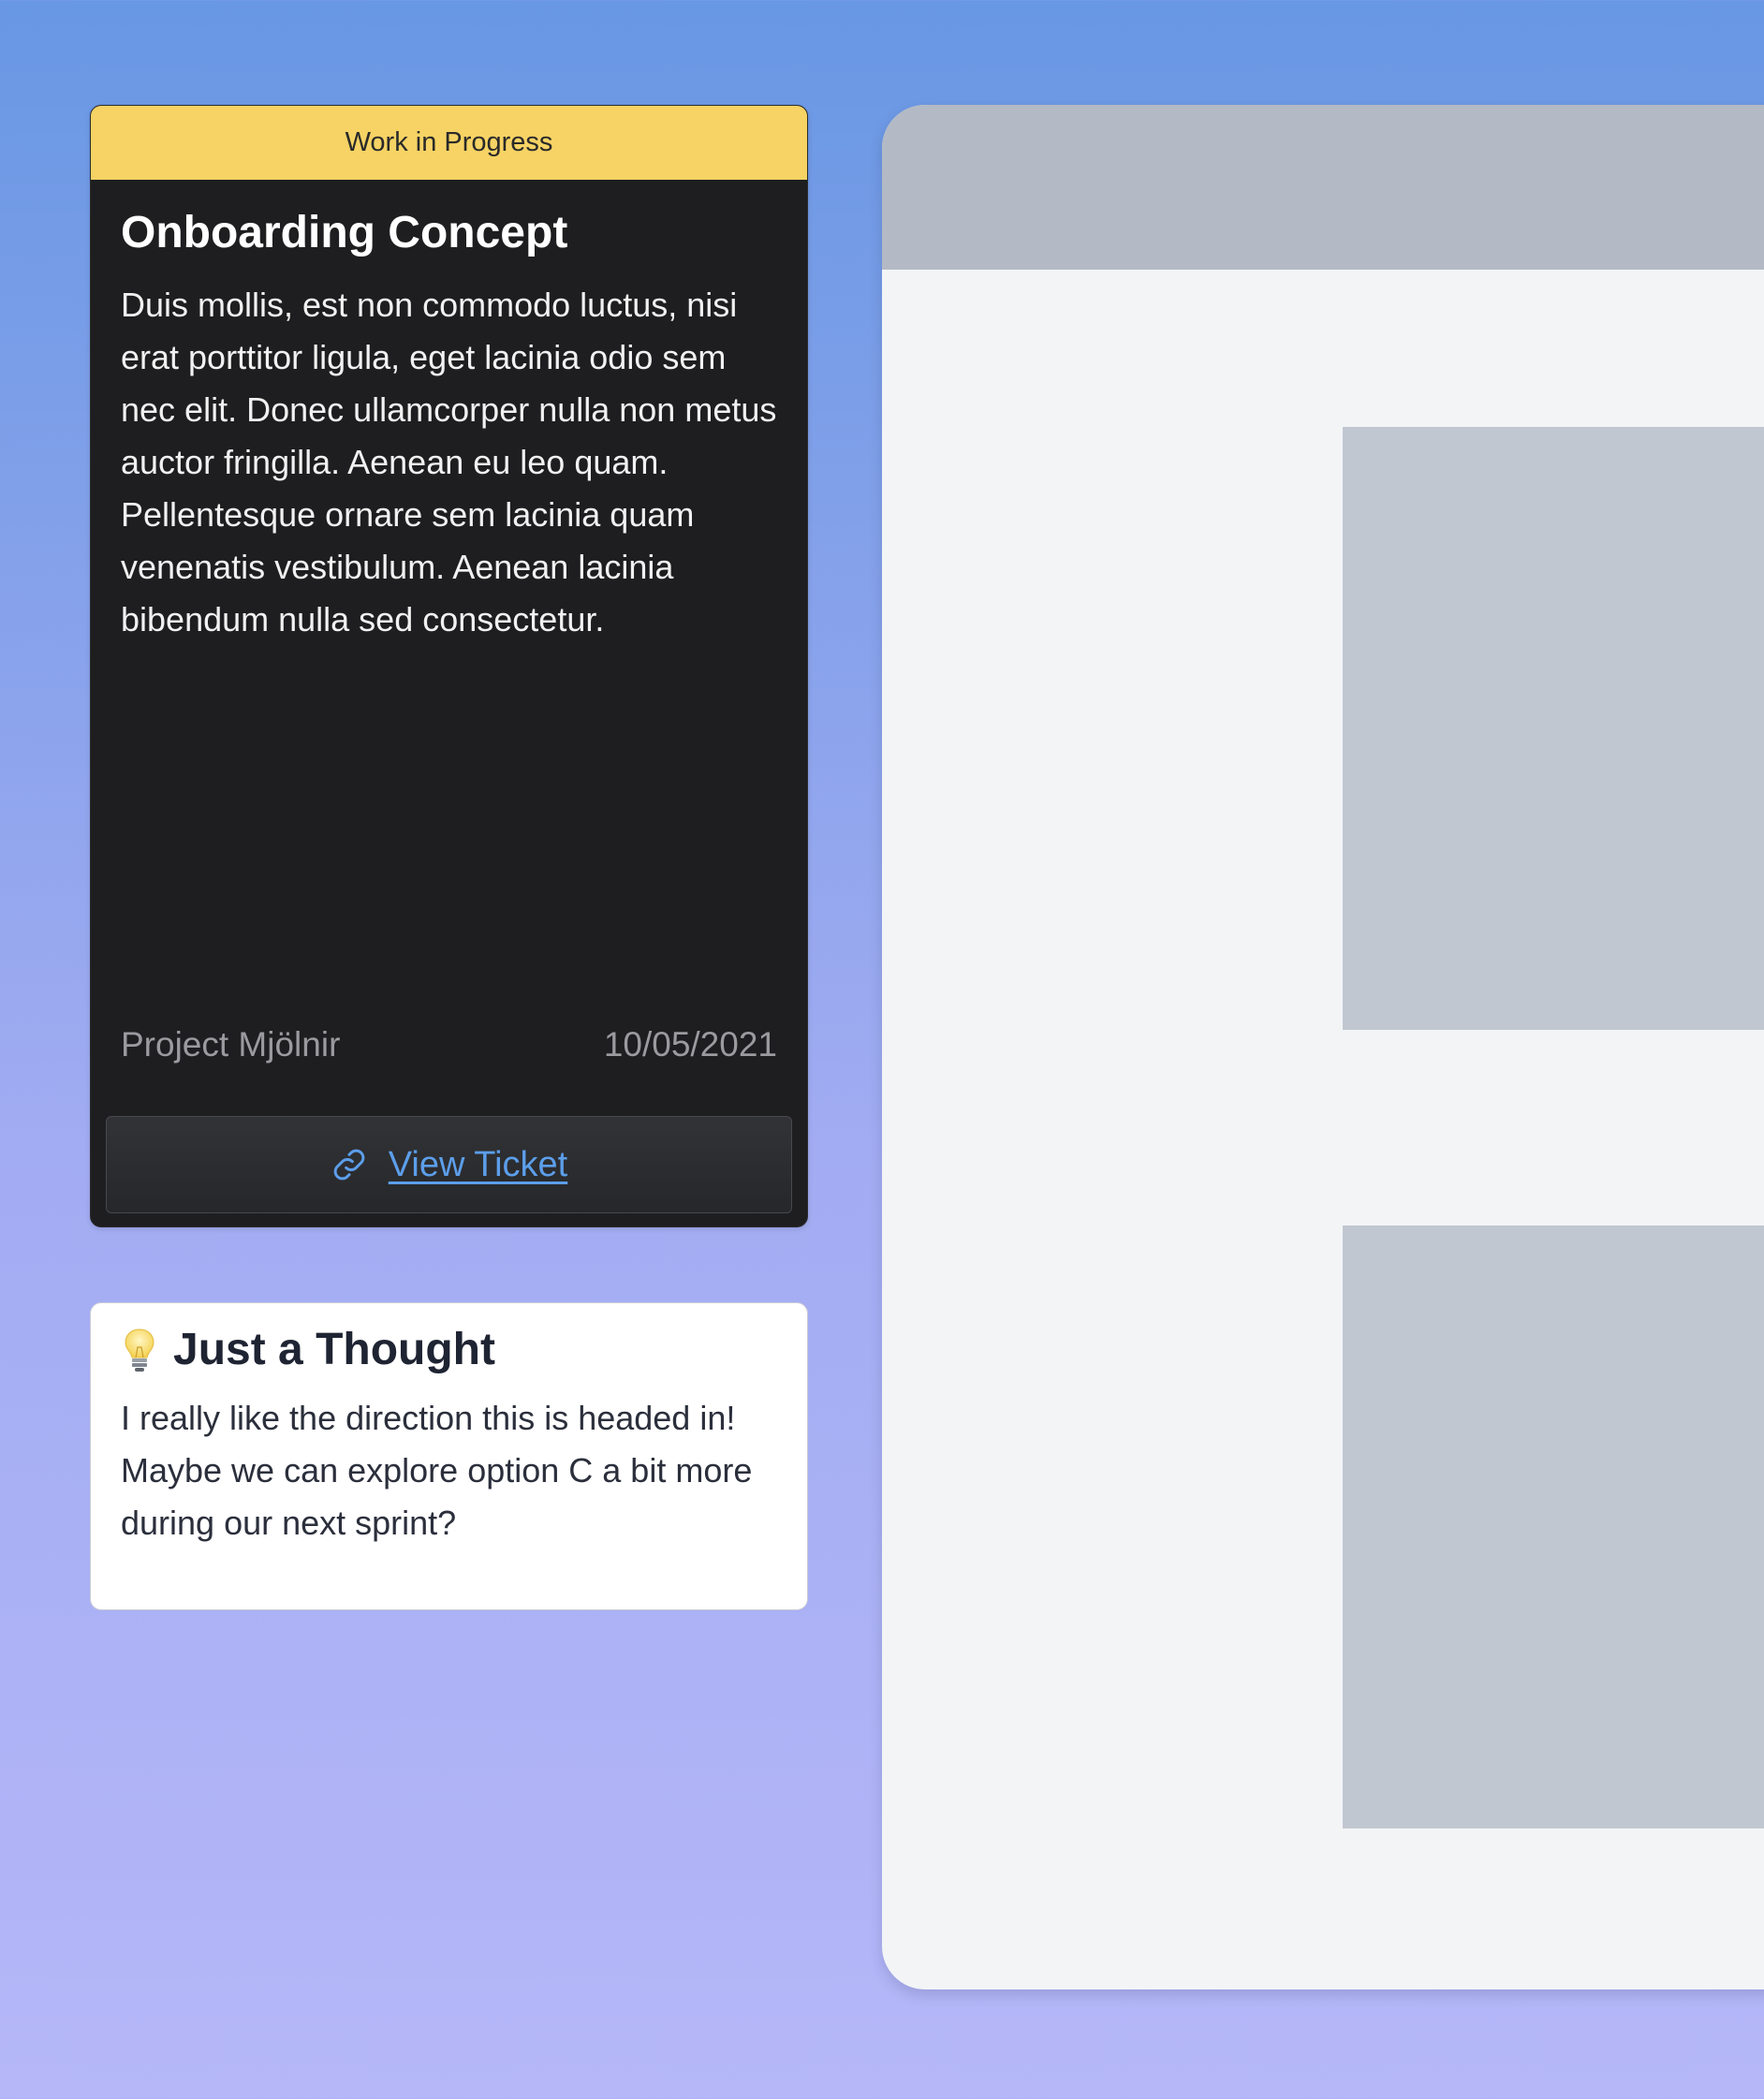  Describe the element at coordinates (478, 1165) in the screenshot. I see `view-ticket-label: View Ticket` at that location.